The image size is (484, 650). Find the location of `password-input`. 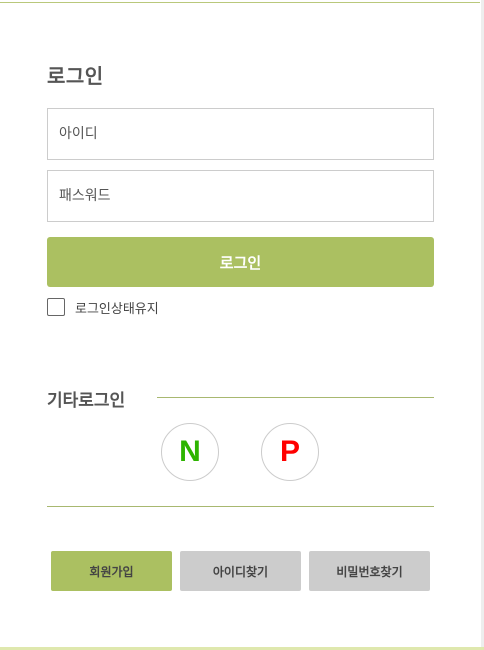

password-input is located at coordinates (240, 196).